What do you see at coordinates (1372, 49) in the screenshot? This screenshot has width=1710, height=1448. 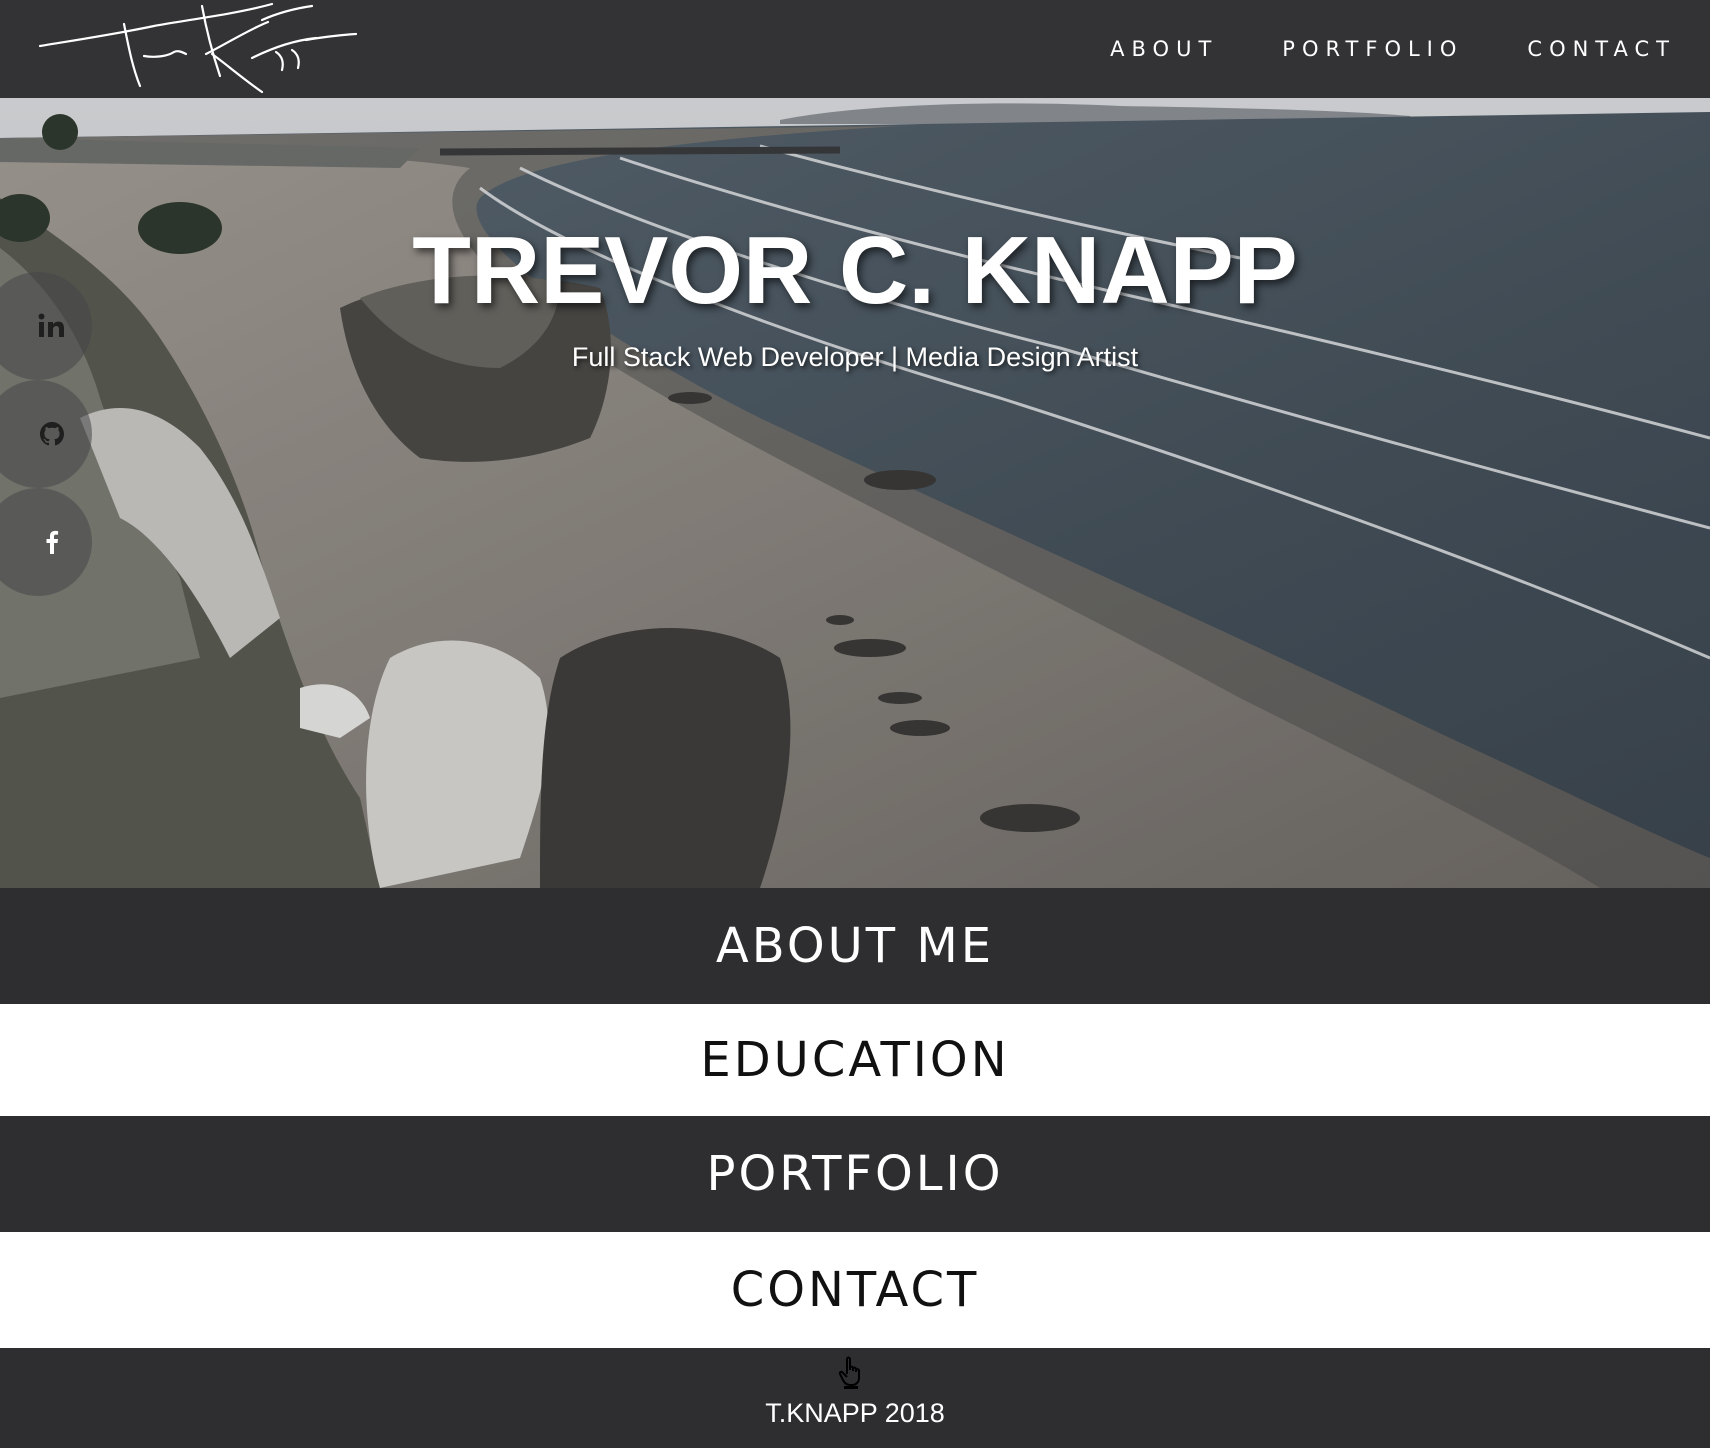 I see `nav-link-portfolio: PORTFOLIO` at bounding box center [1372, 49].